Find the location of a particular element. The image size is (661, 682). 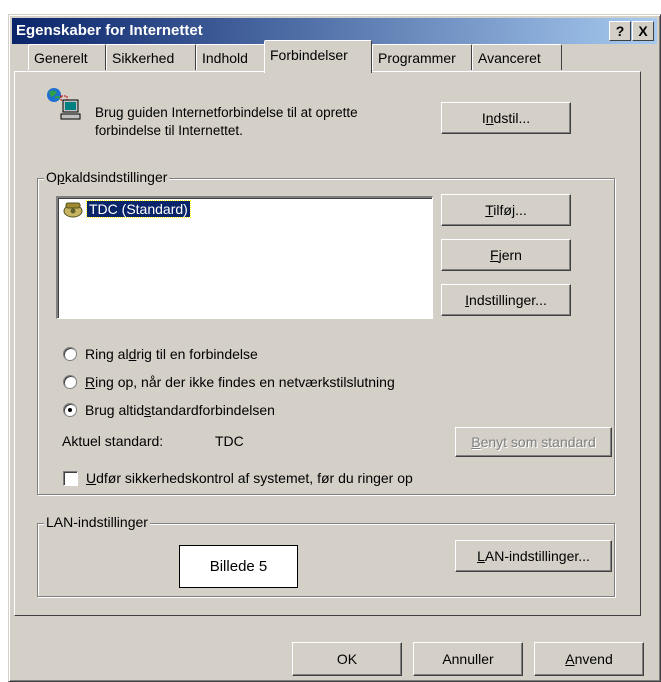

tab-sikkerhed: Sikkerhed is located at coordinates (151, 57).